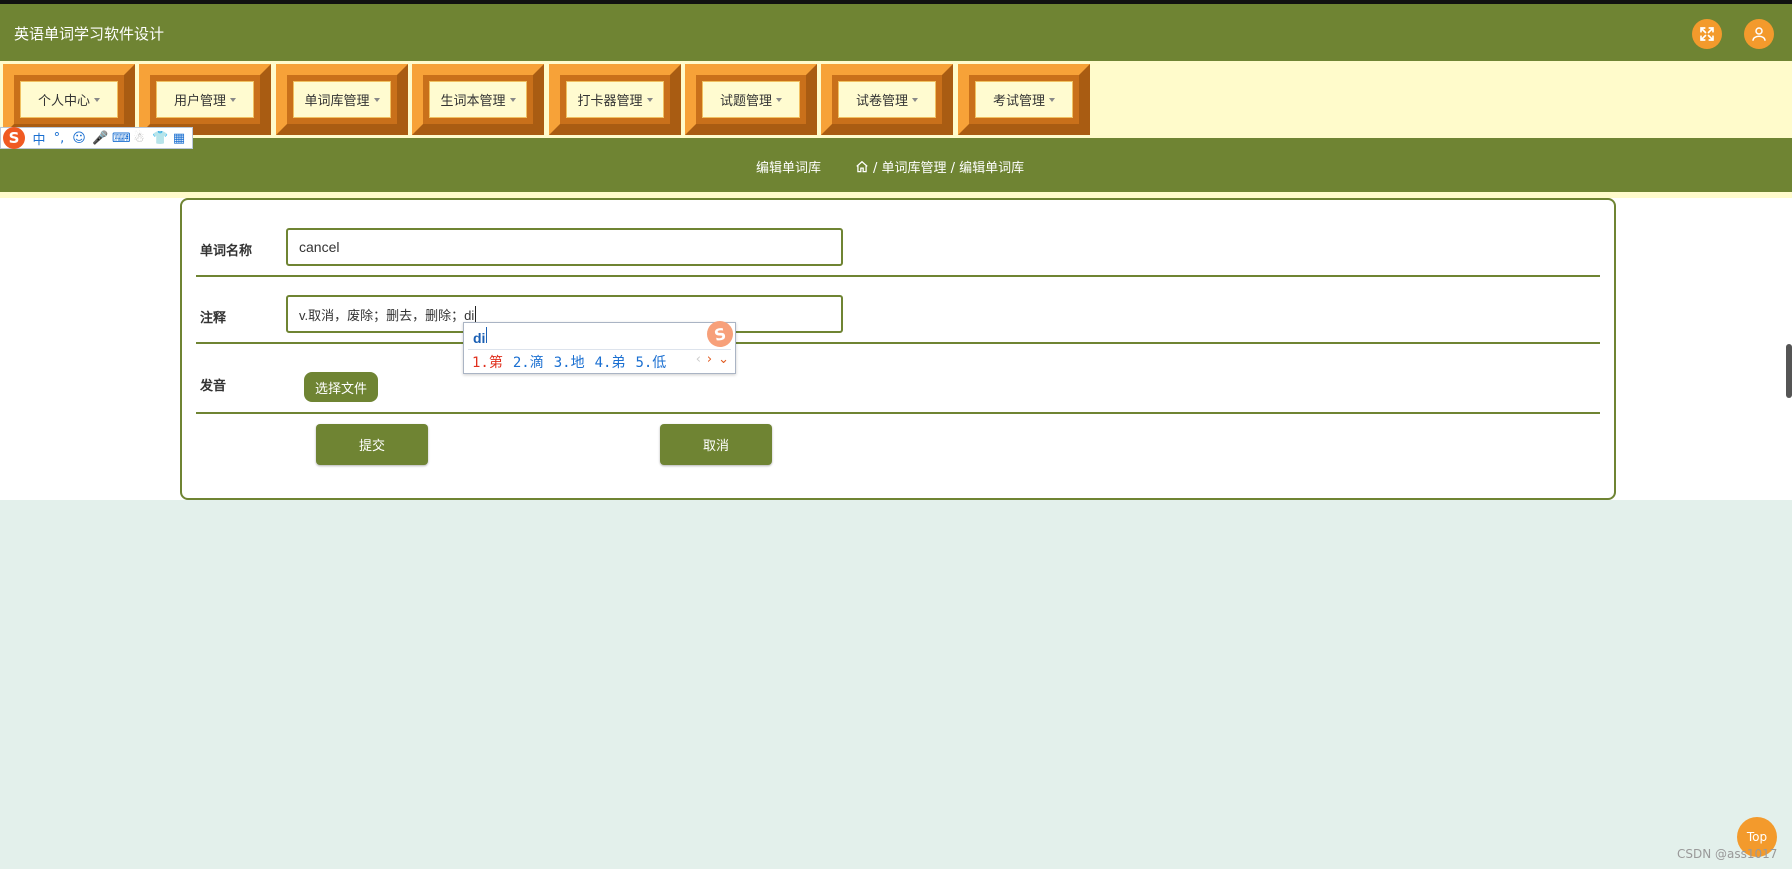  I want to click on ime-composition: di, so click(480, 336).